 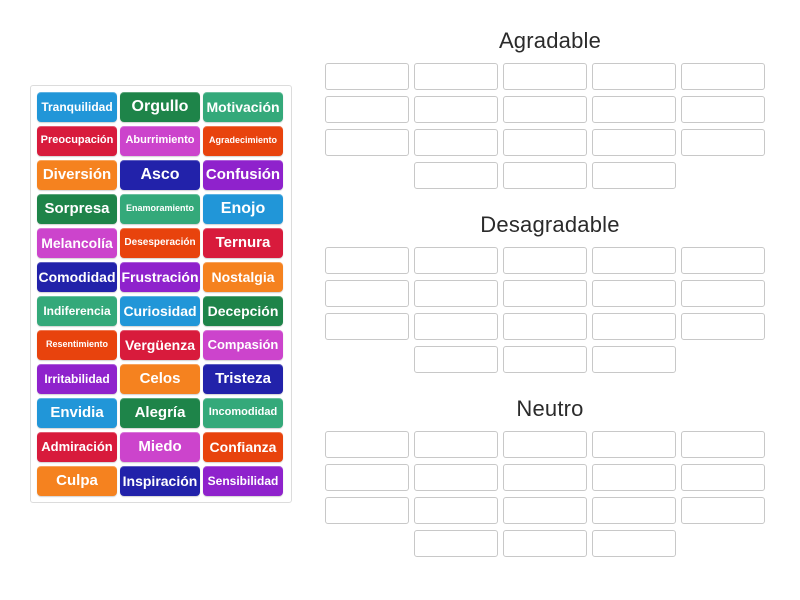 I want to click on word-tile-label: Ternura, so click(x=243, y=243).